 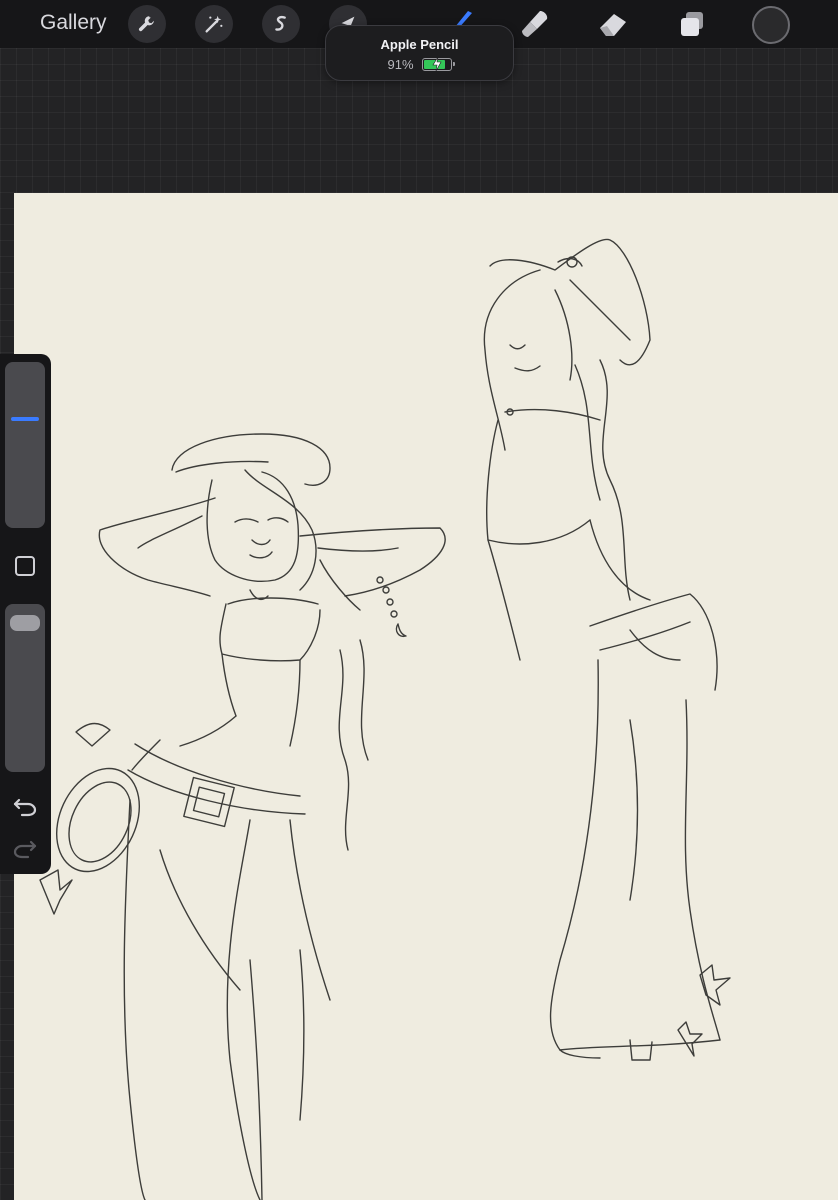 I want to click on battery-tip, so click(x=453, y=64).